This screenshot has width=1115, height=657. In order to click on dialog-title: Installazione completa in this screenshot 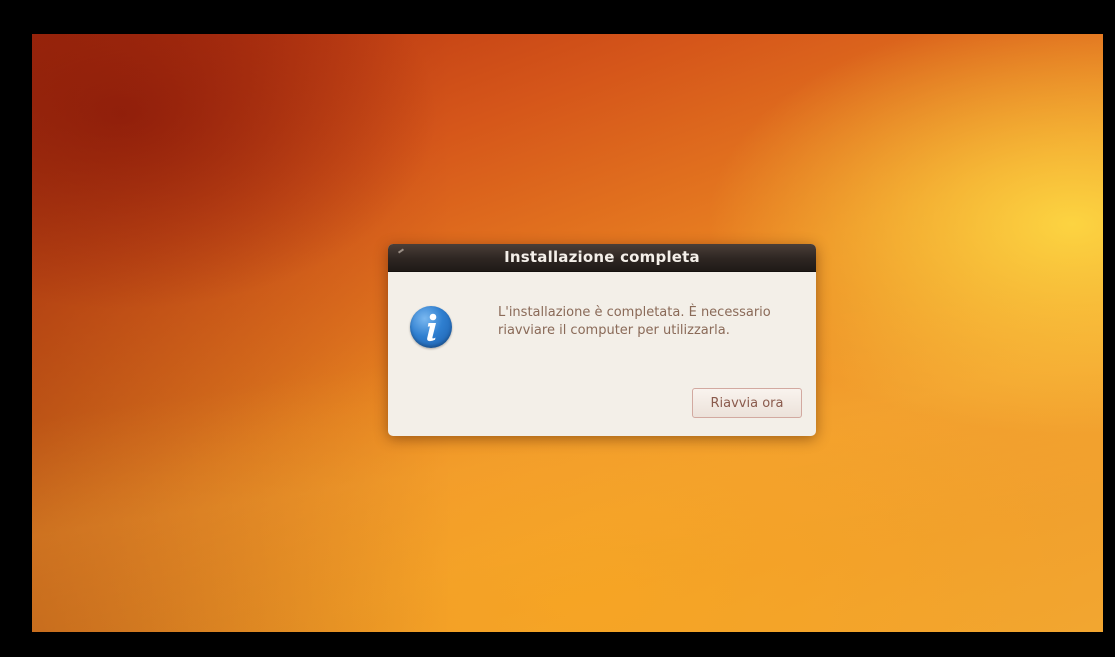, I will do `click(602, 257)`.